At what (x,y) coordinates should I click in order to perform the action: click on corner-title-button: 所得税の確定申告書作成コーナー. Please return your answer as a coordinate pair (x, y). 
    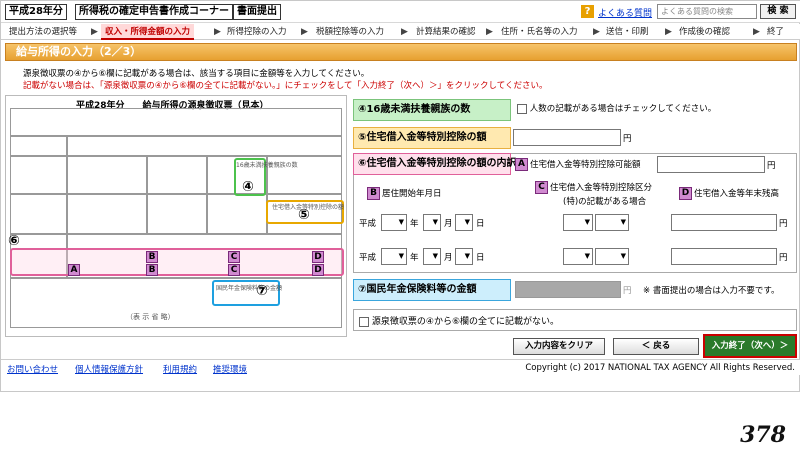
    Looking at the image, I should click on (154, 12).